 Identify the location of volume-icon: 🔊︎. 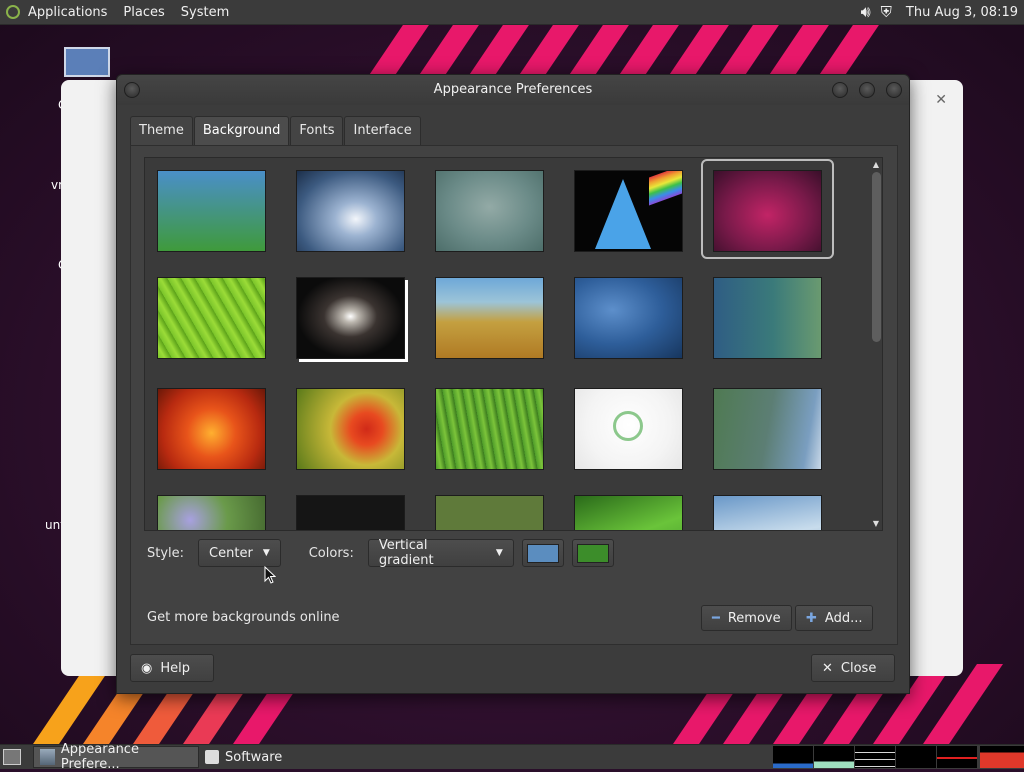
(866, 12).